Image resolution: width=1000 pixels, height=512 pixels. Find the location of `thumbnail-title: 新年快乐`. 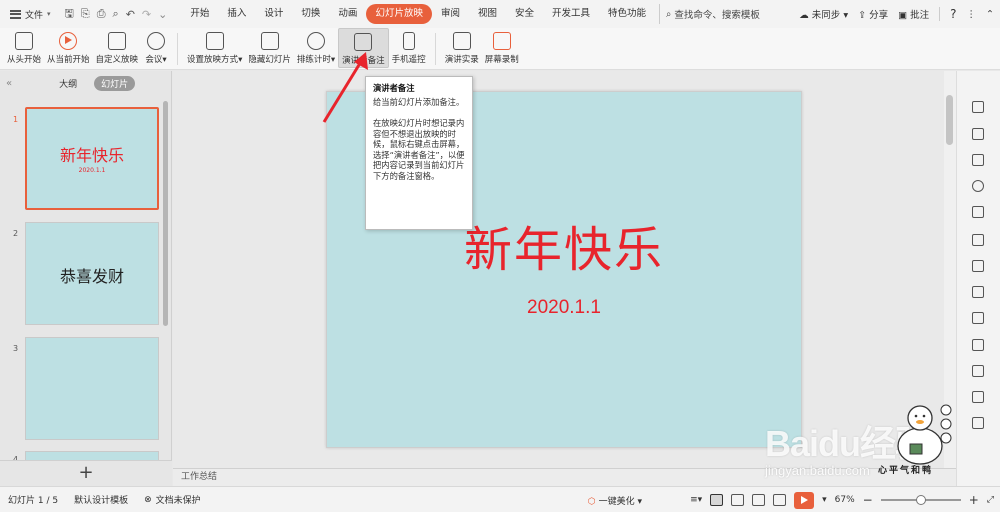

thumbnail-title: 新年快乐 is located at coordinates (91, 155).